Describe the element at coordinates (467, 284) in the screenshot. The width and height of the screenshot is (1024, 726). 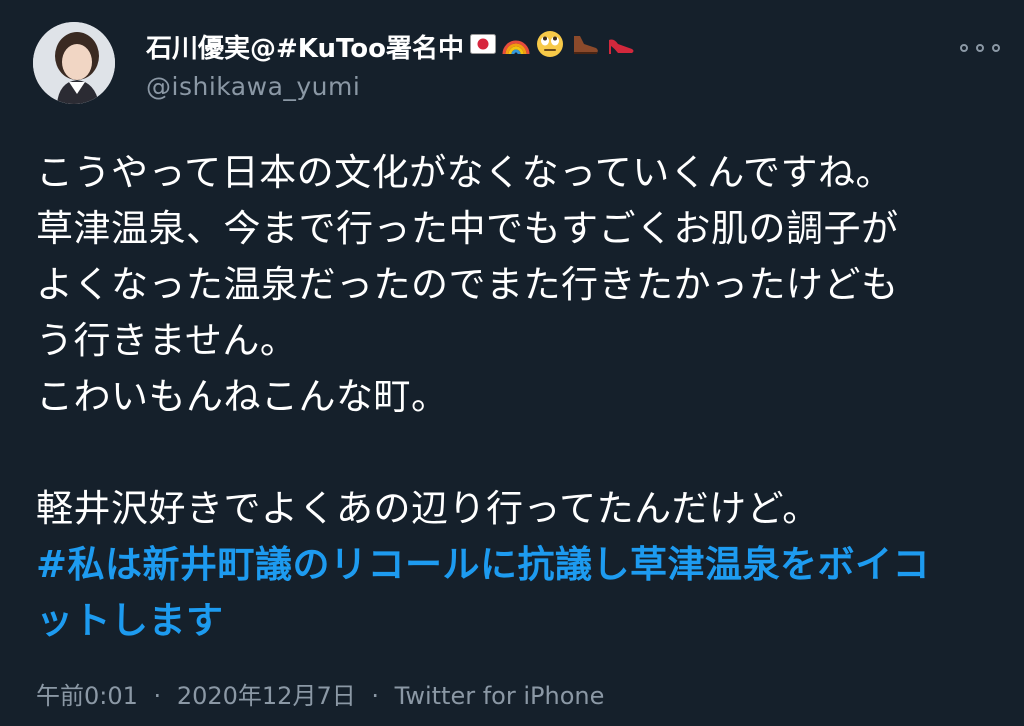
I see `tweet-text-line: よくなった温泉だったのでまた行きたかったけども` at that location.